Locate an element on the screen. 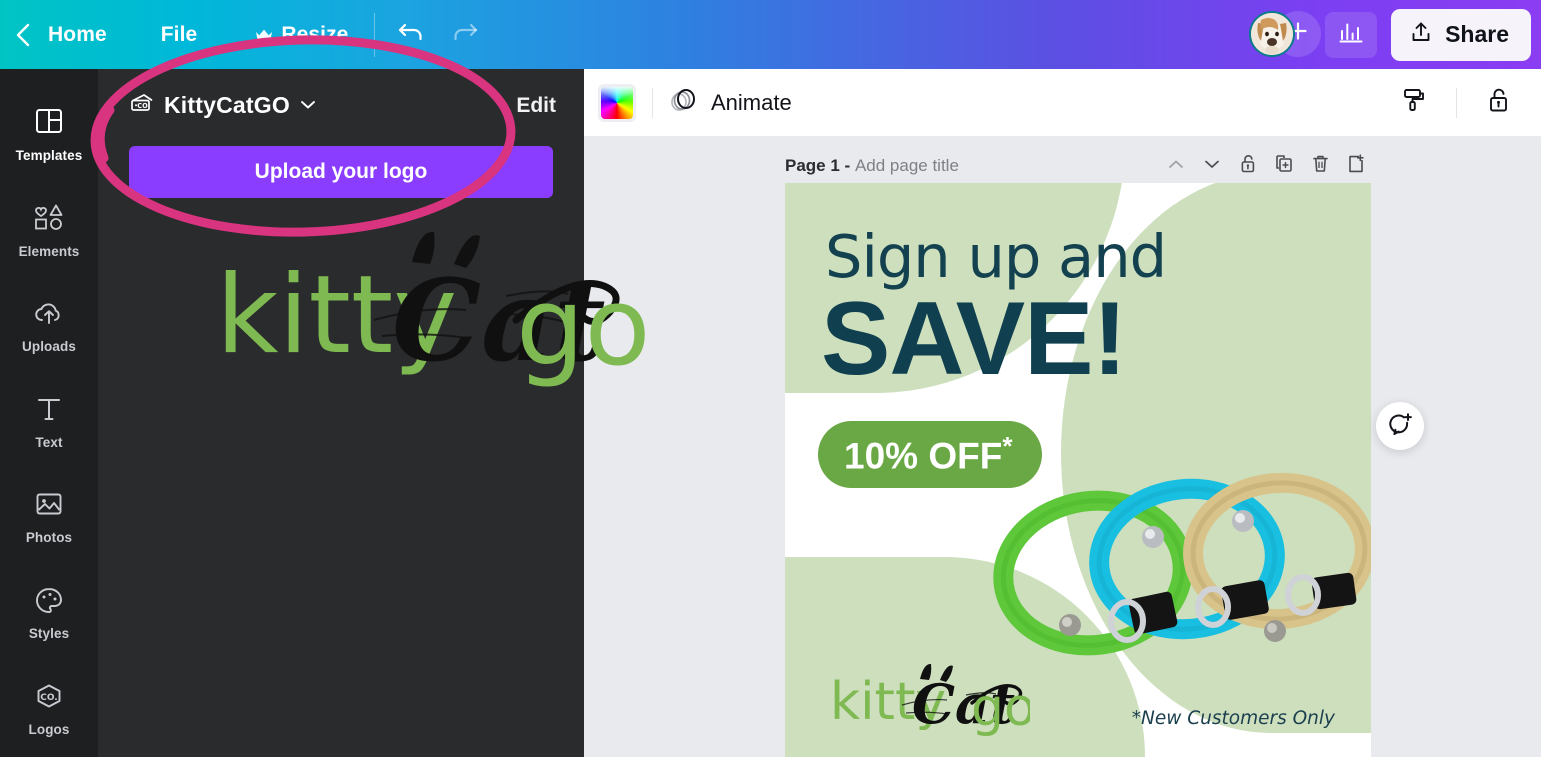  share-button: Share is located at coordinates (1461, 34).